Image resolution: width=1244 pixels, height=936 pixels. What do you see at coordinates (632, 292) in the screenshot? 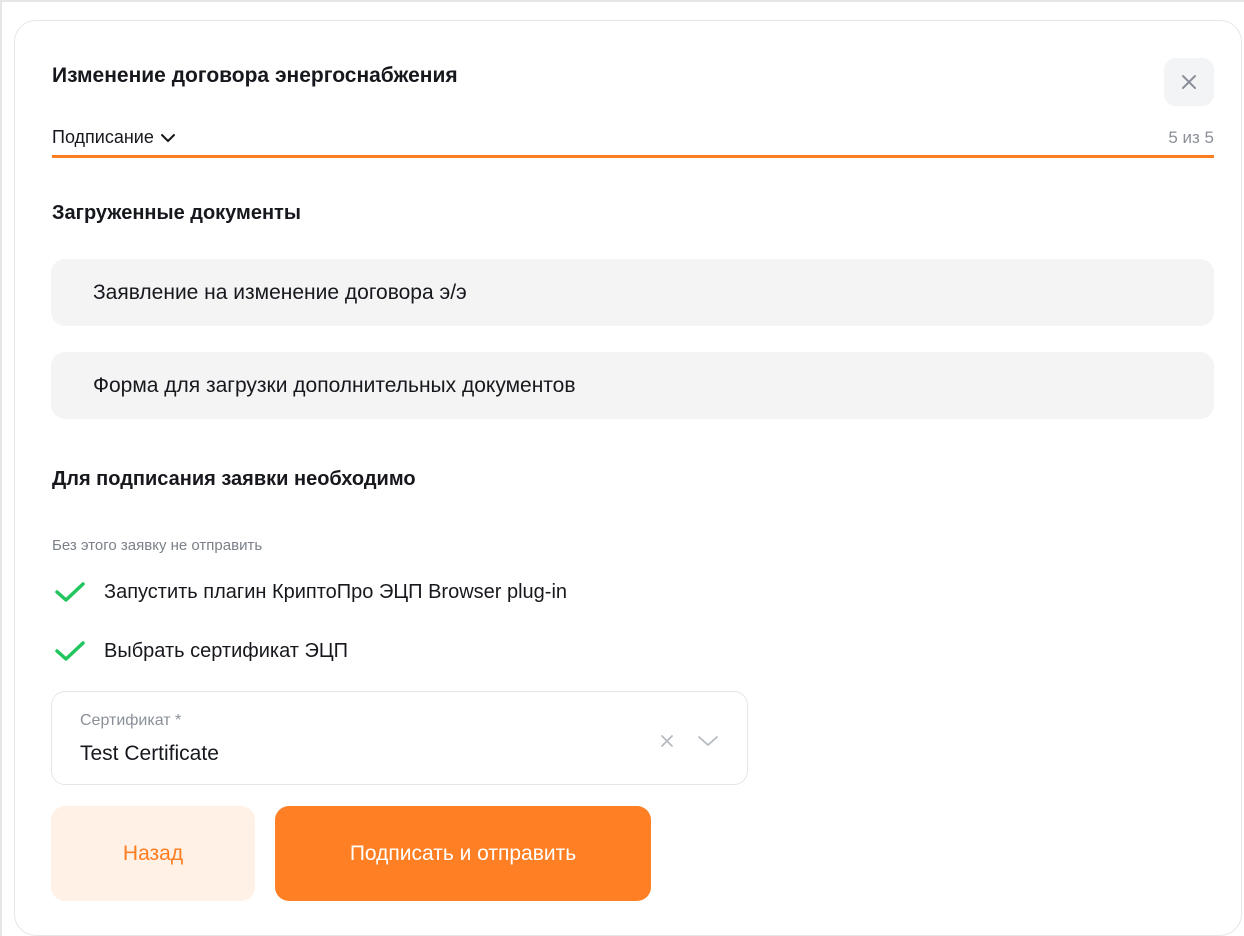
I see `document-item-application: Заявление на изменение договора э/э` at bounding box center [632, 292].